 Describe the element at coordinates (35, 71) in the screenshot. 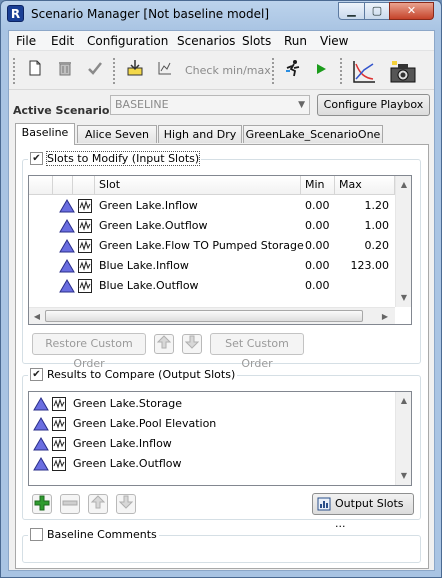

I see `new-document-icon` at that location.